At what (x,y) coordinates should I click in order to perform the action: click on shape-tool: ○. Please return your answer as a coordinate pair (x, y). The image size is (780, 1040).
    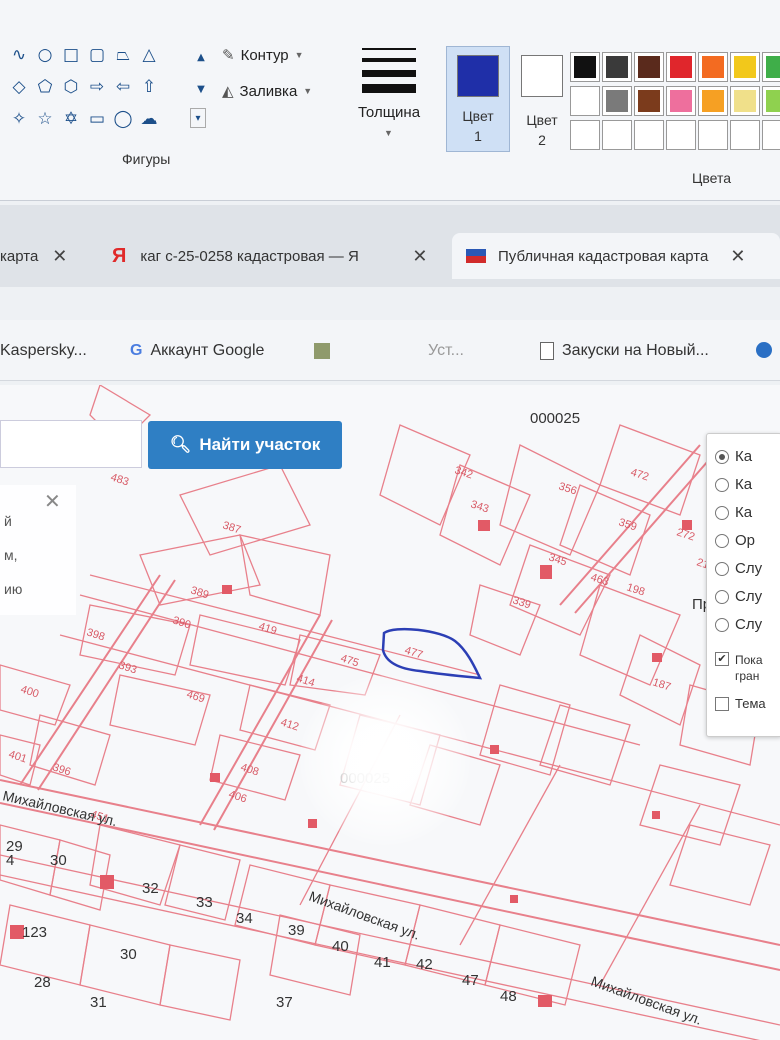
    Looking at the image, I should click on (45, 55).